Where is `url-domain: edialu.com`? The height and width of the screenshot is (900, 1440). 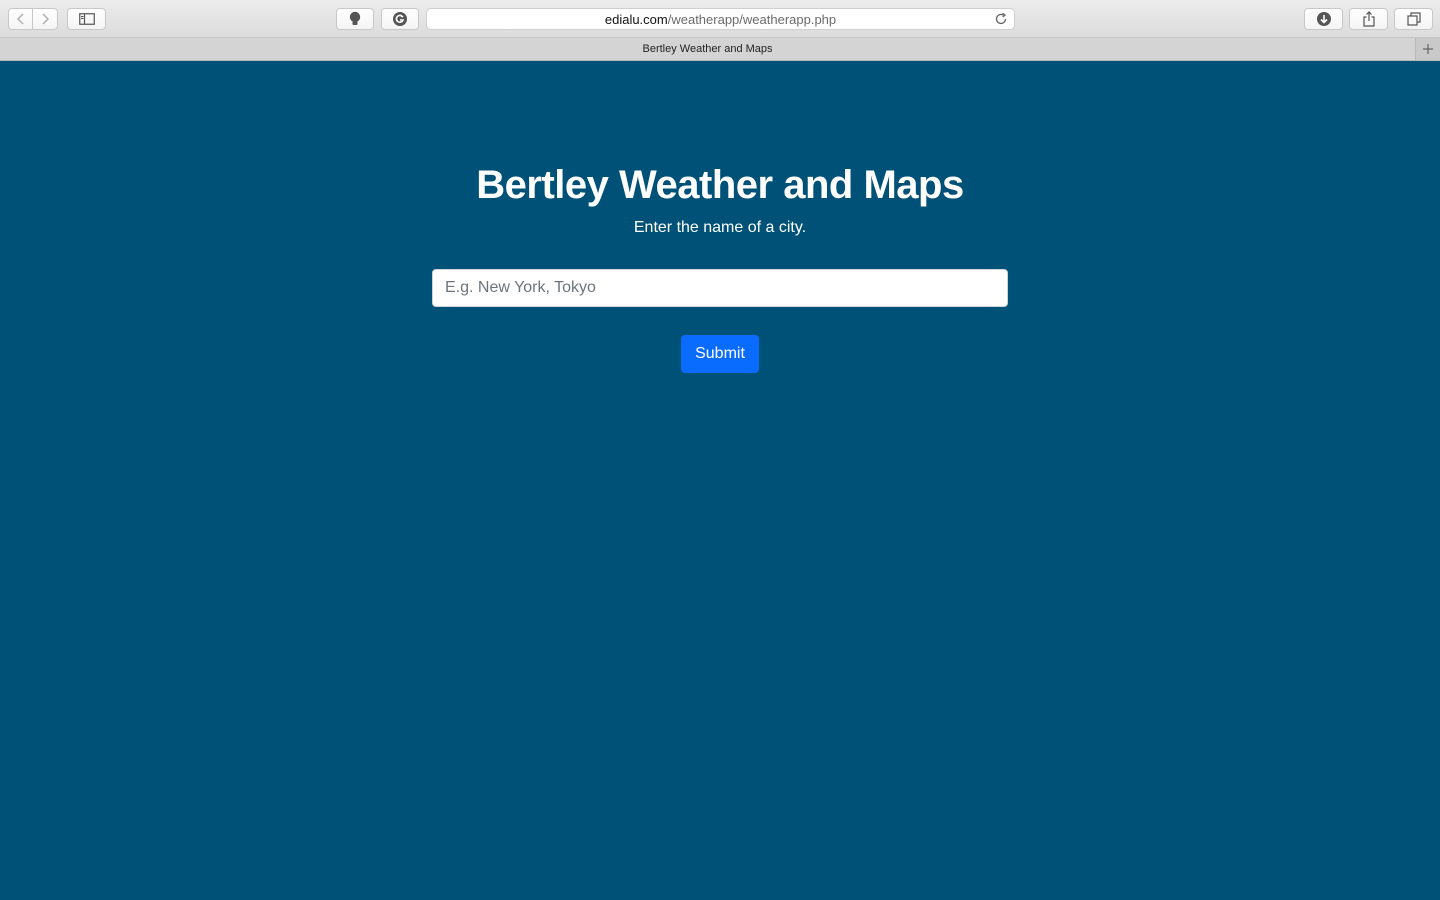
url-domain: edialu.com is located at coordinates (636, 19).